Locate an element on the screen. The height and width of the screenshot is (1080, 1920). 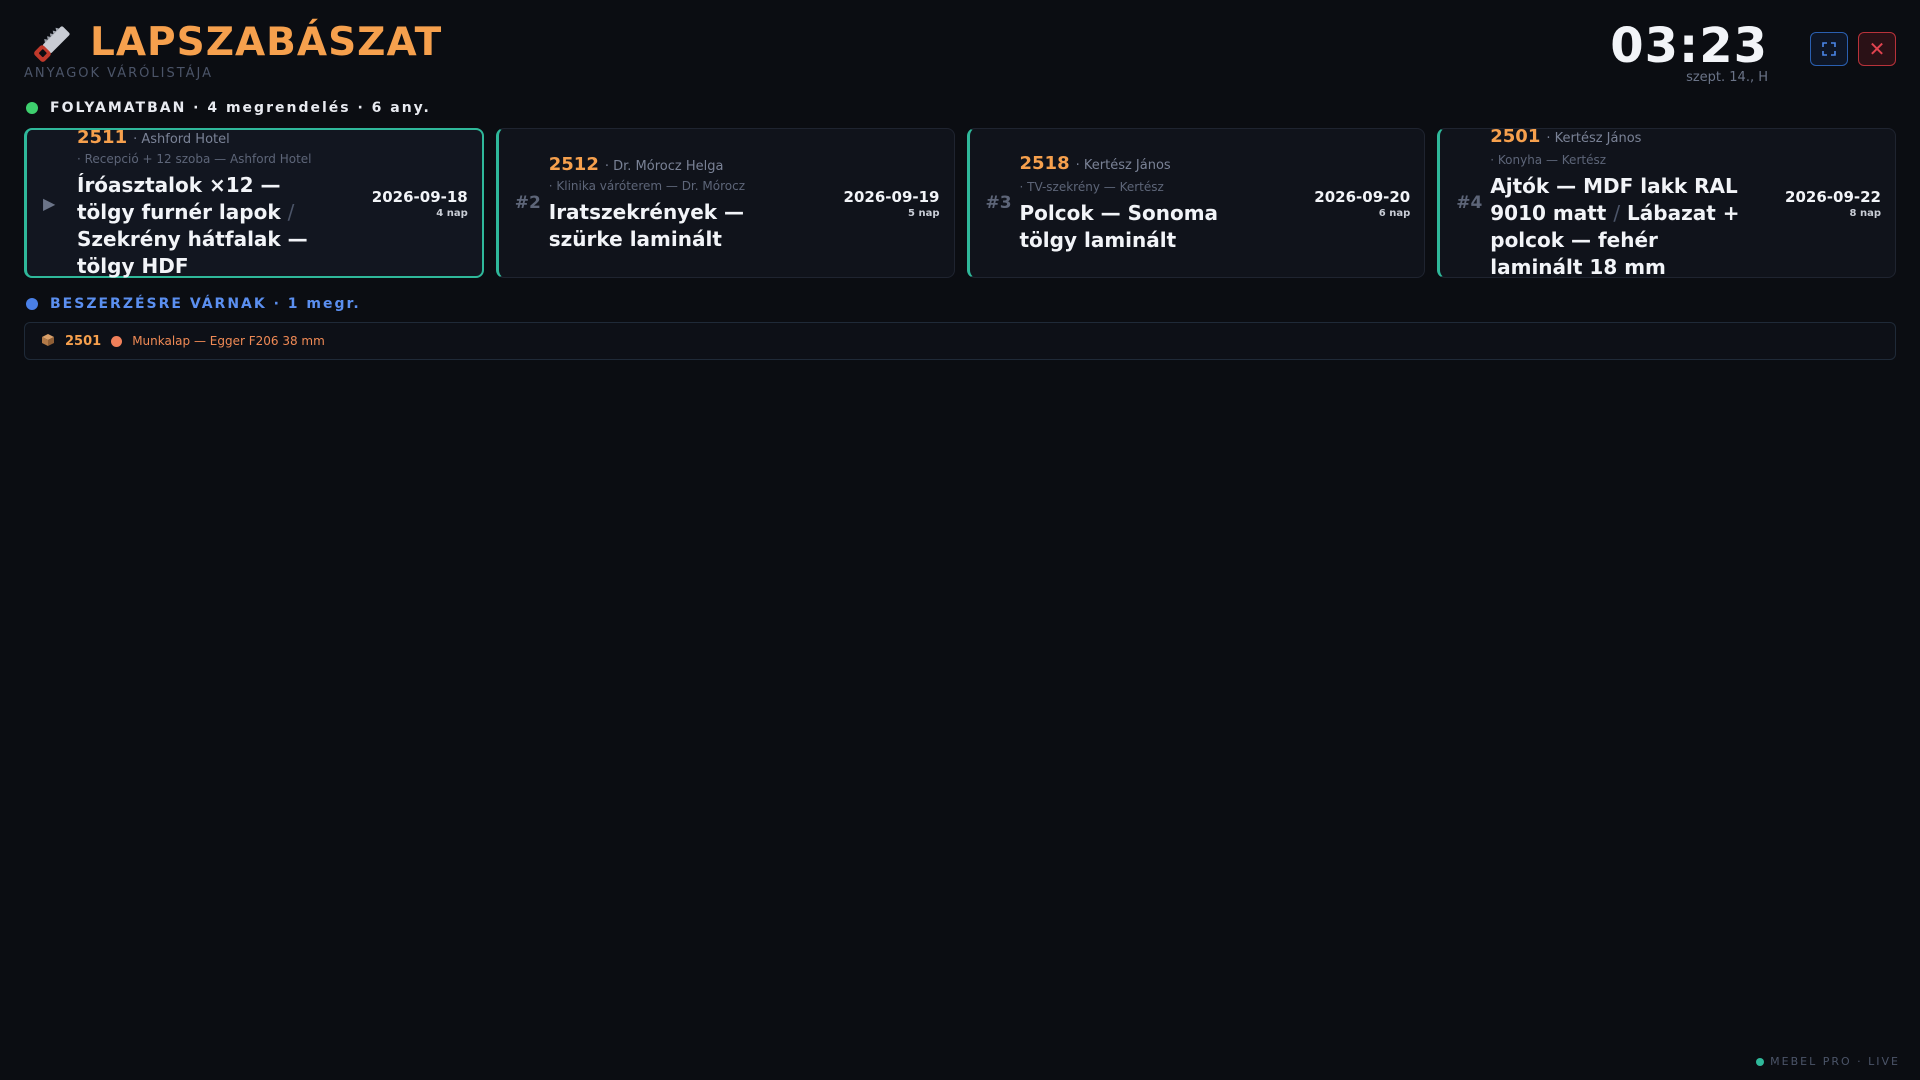
due-info: 2026-09-22 8 nap is located at coordinates (1833, 203).